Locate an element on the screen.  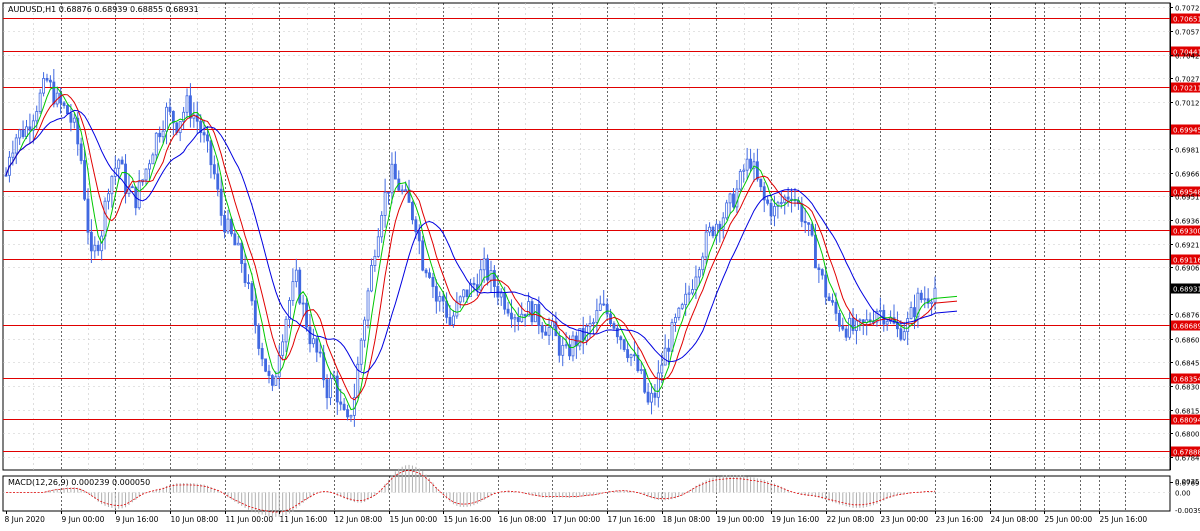
price-tick-label: 0.70725 is located at coordinates (1187, 9).